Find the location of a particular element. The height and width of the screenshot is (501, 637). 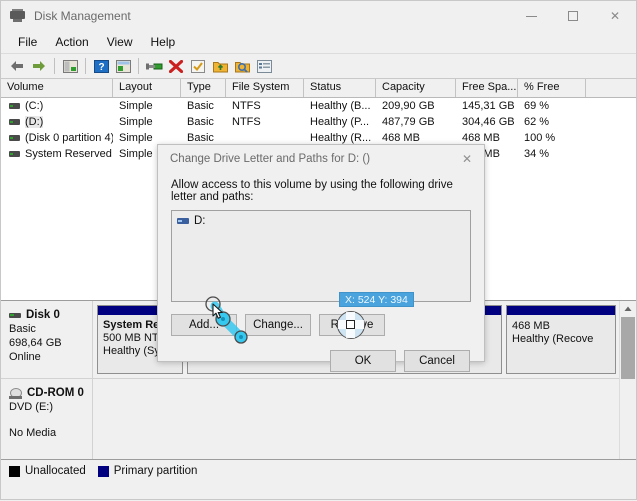

menu-item-action: Action is located at coordinates (71, 42).